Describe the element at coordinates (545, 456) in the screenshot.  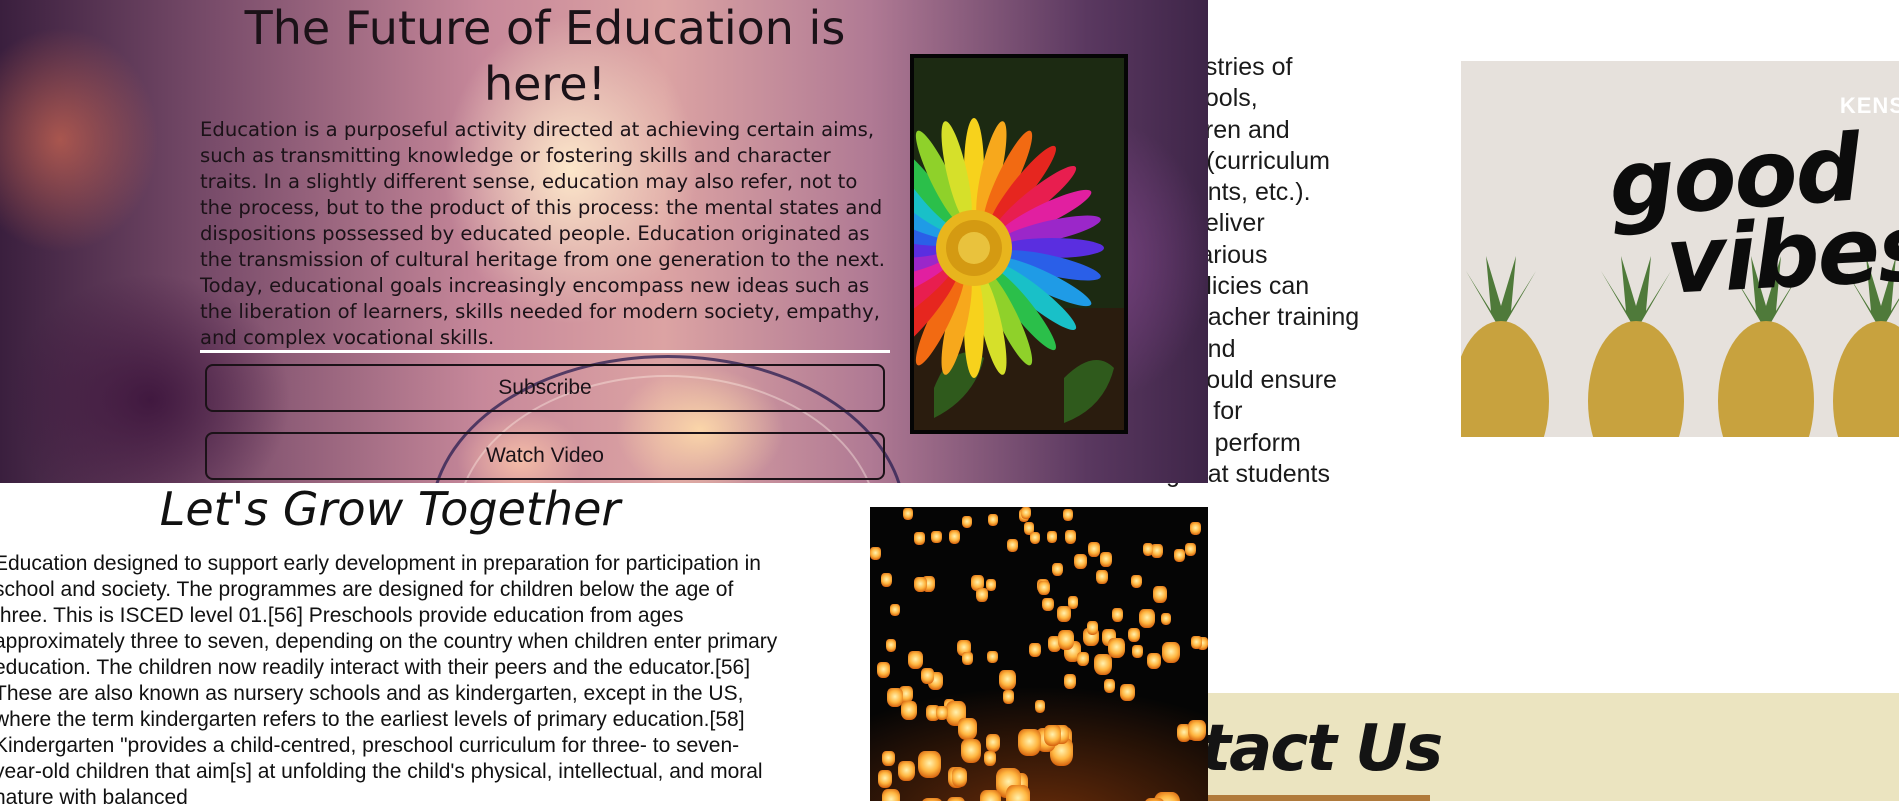
I see `watch-video-button: Watch Video` at that location.